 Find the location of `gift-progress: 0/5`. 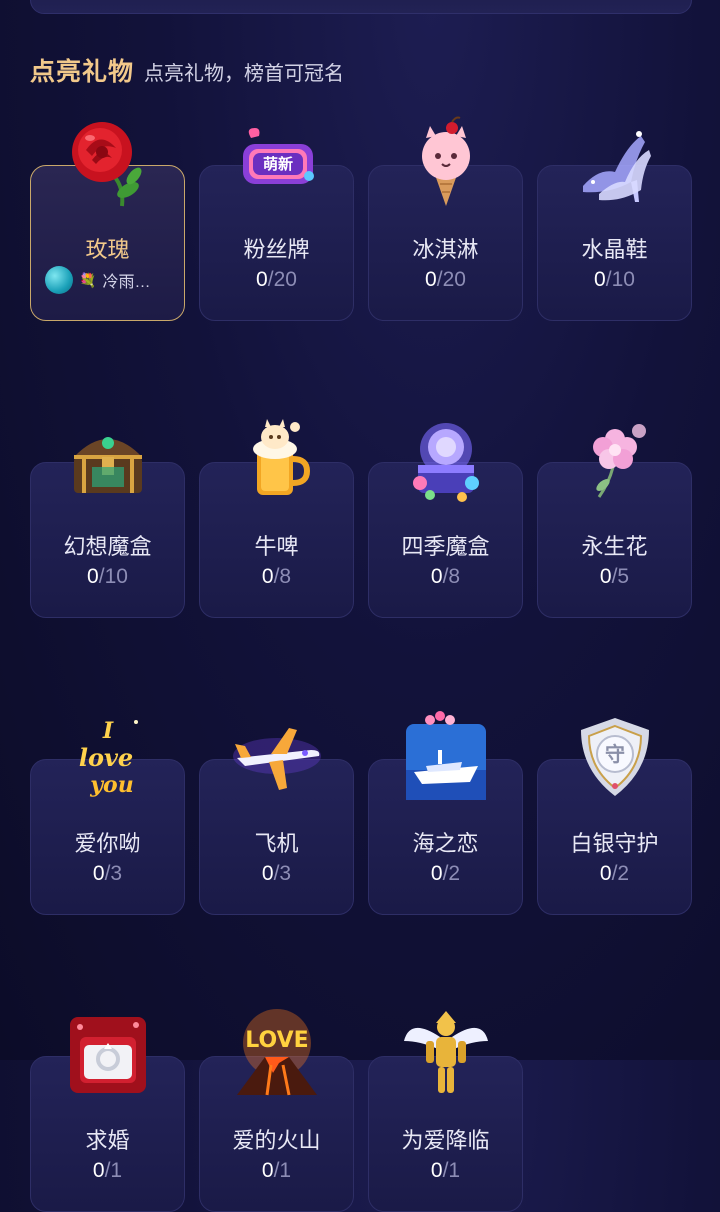

gift-progress: 0/5 is located at coordinates (614, 577).